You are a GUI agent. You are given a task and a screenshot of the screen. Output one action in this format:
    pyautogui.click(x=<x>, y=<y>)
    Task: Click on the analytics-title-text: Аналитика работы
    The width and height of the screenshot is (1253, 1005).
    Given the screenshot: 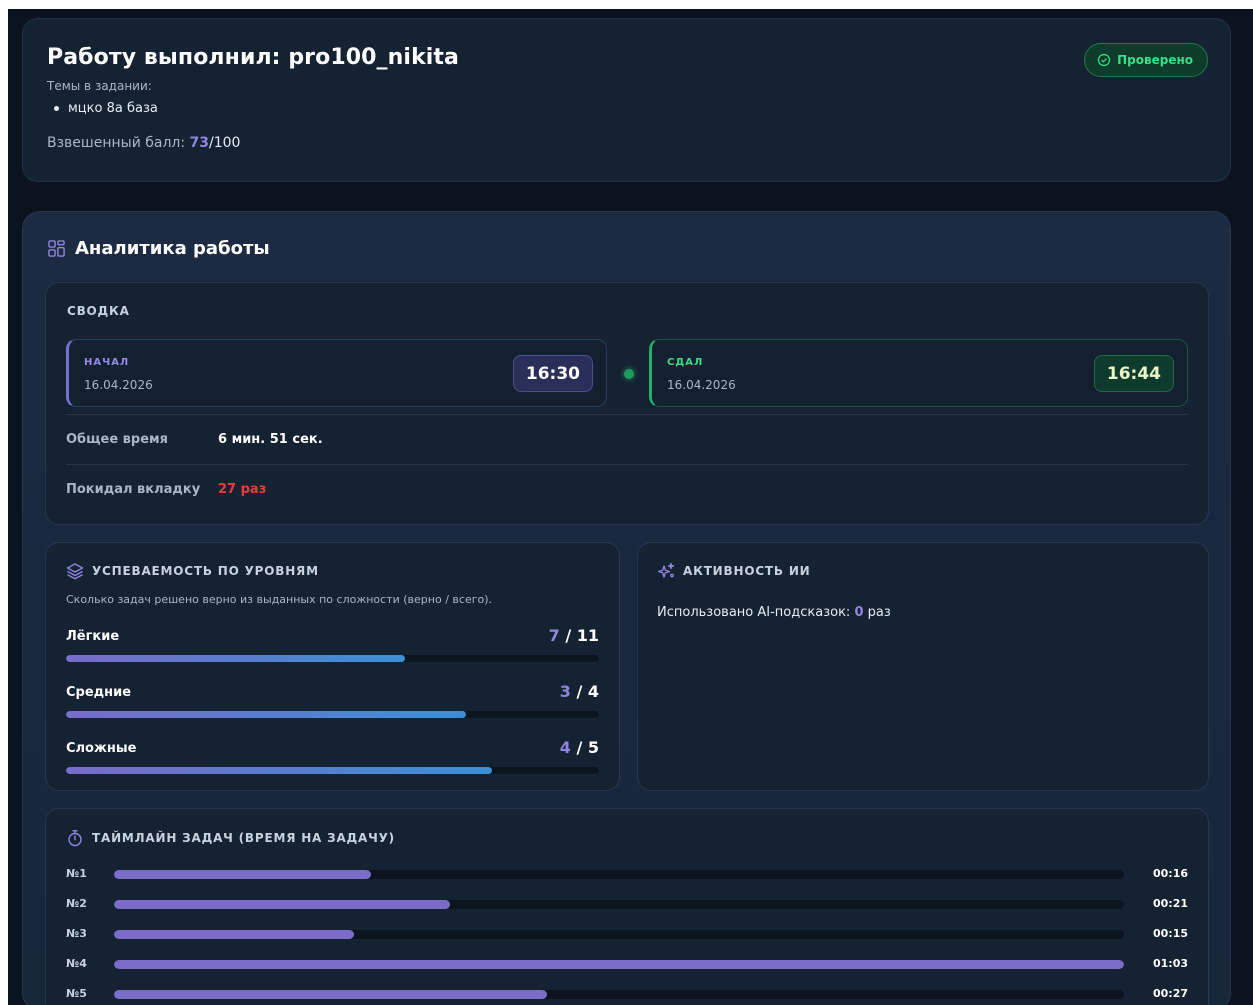 What is the action you would take?
    pyautogui.click(x=172, y=248)
    